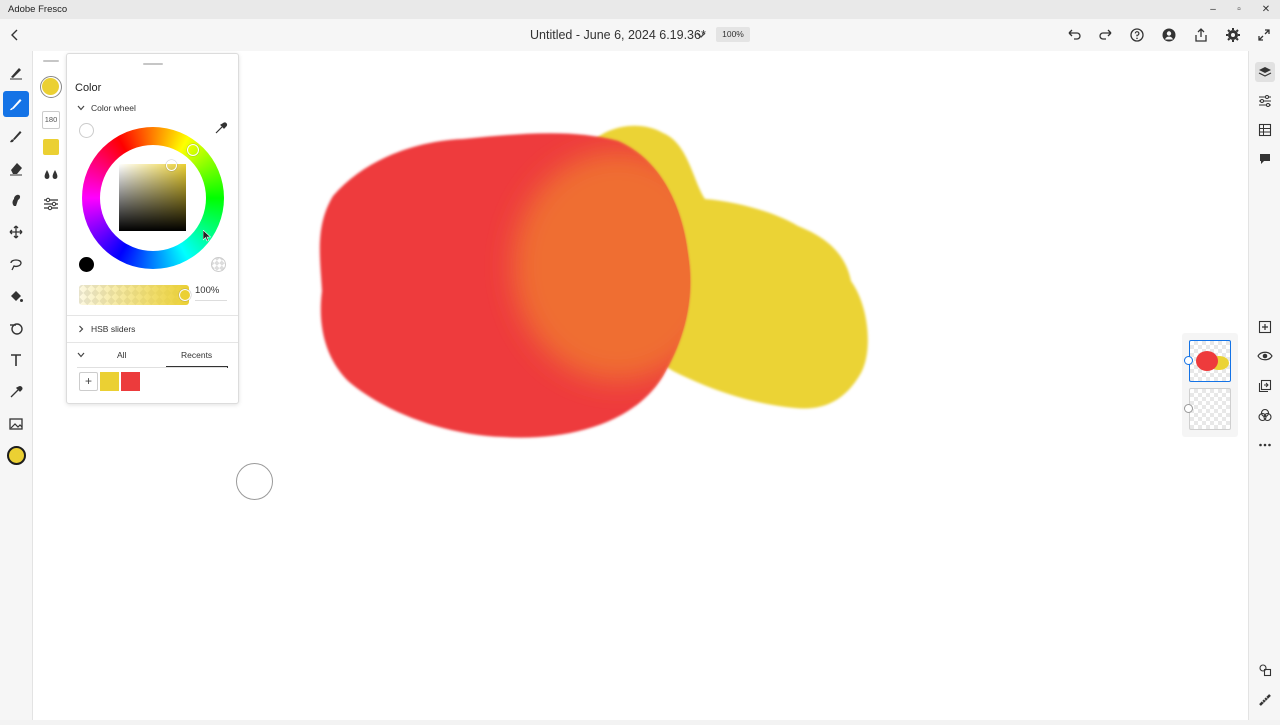  What do you see at coordinates (16, 200) in the screenshot?
I see `smudge-icon` at bounding box center [16, 200].